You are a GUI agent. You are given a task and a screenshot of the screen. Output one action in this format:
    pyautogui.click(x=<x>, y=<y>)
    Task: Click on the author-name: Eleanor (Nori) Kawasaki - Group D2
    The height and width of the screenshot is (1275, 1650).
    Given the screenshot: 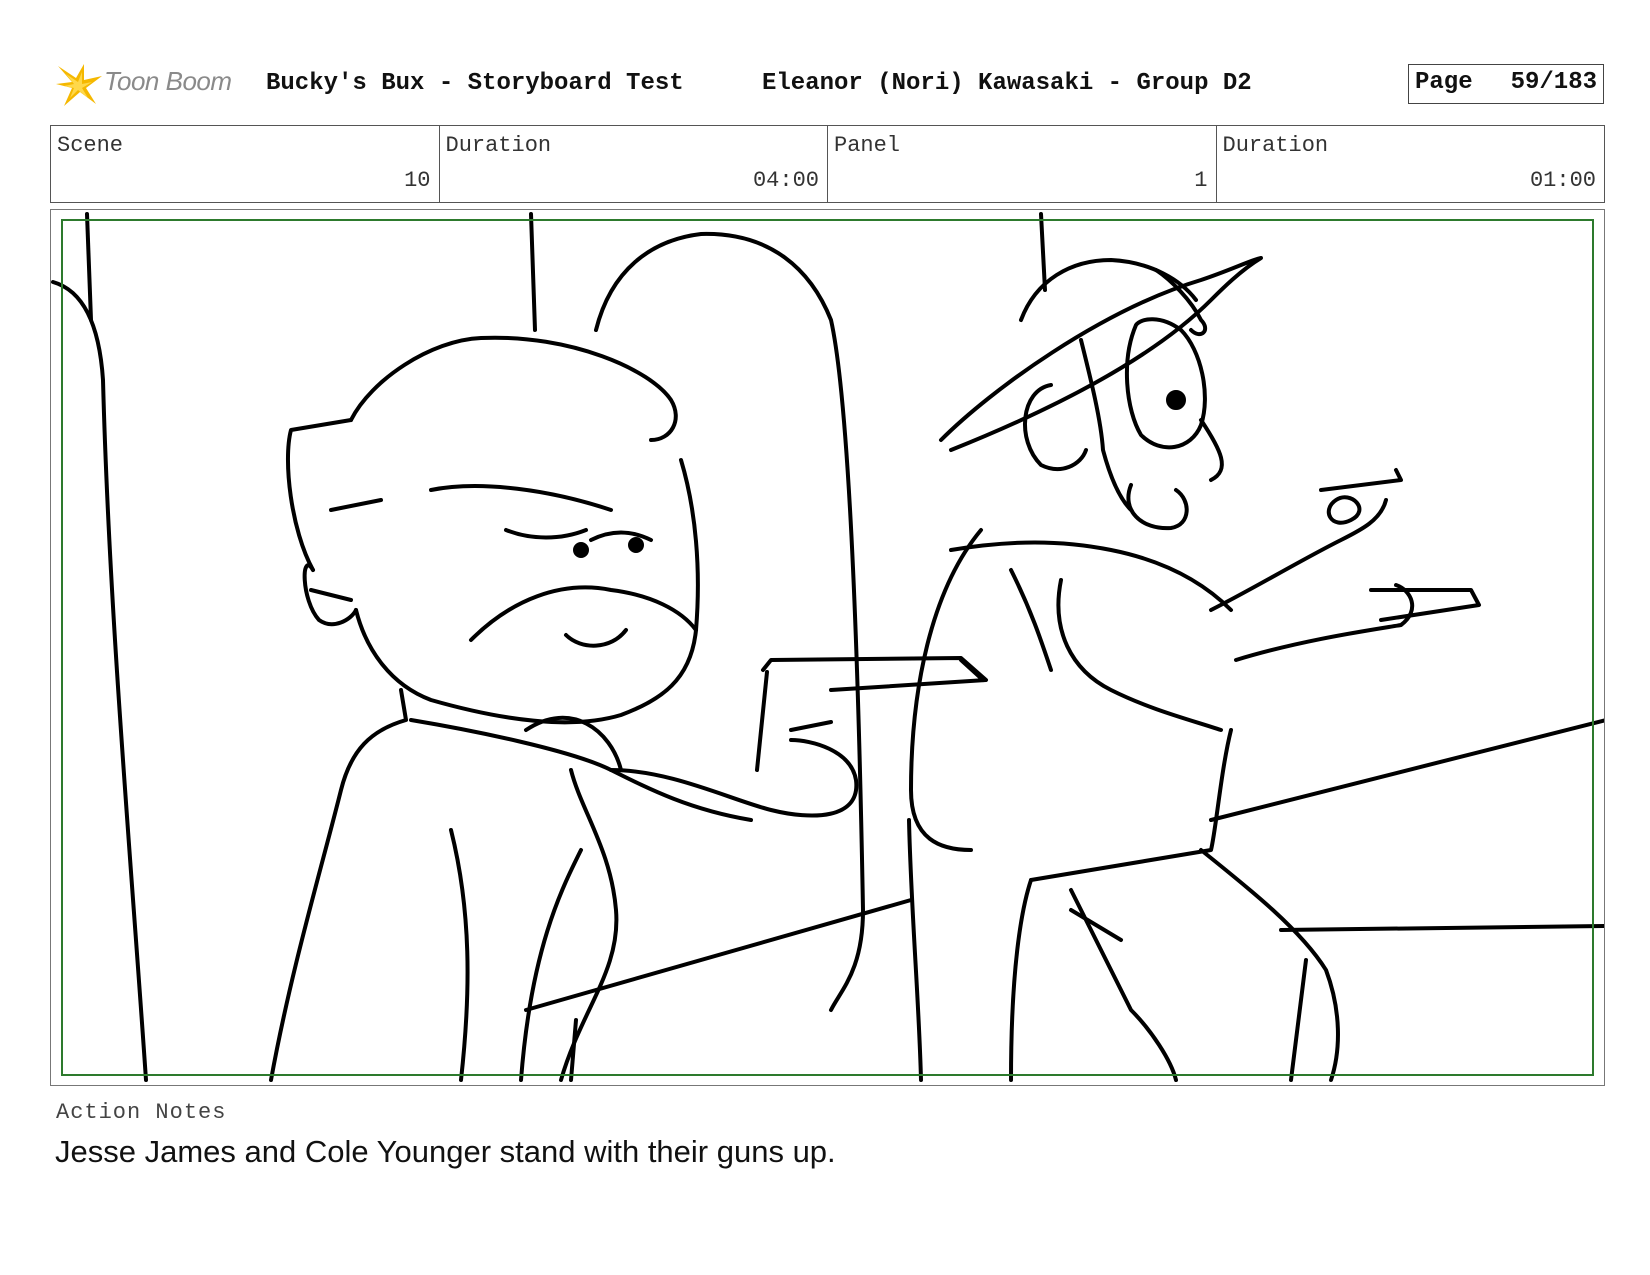 What is the action you would take?
    pyautogui.click(x=1007, y=83)
    